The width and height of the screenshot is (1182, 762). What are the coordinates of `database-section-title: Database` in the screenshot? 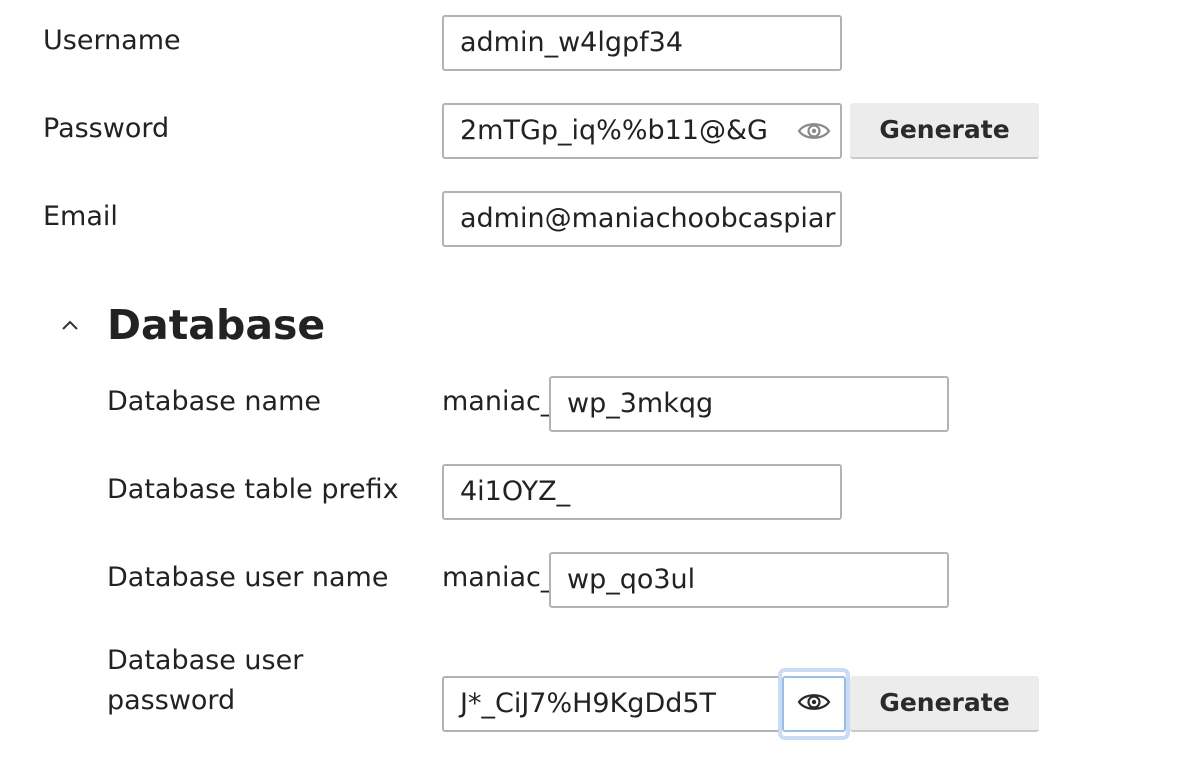 It's located at (216, 325).